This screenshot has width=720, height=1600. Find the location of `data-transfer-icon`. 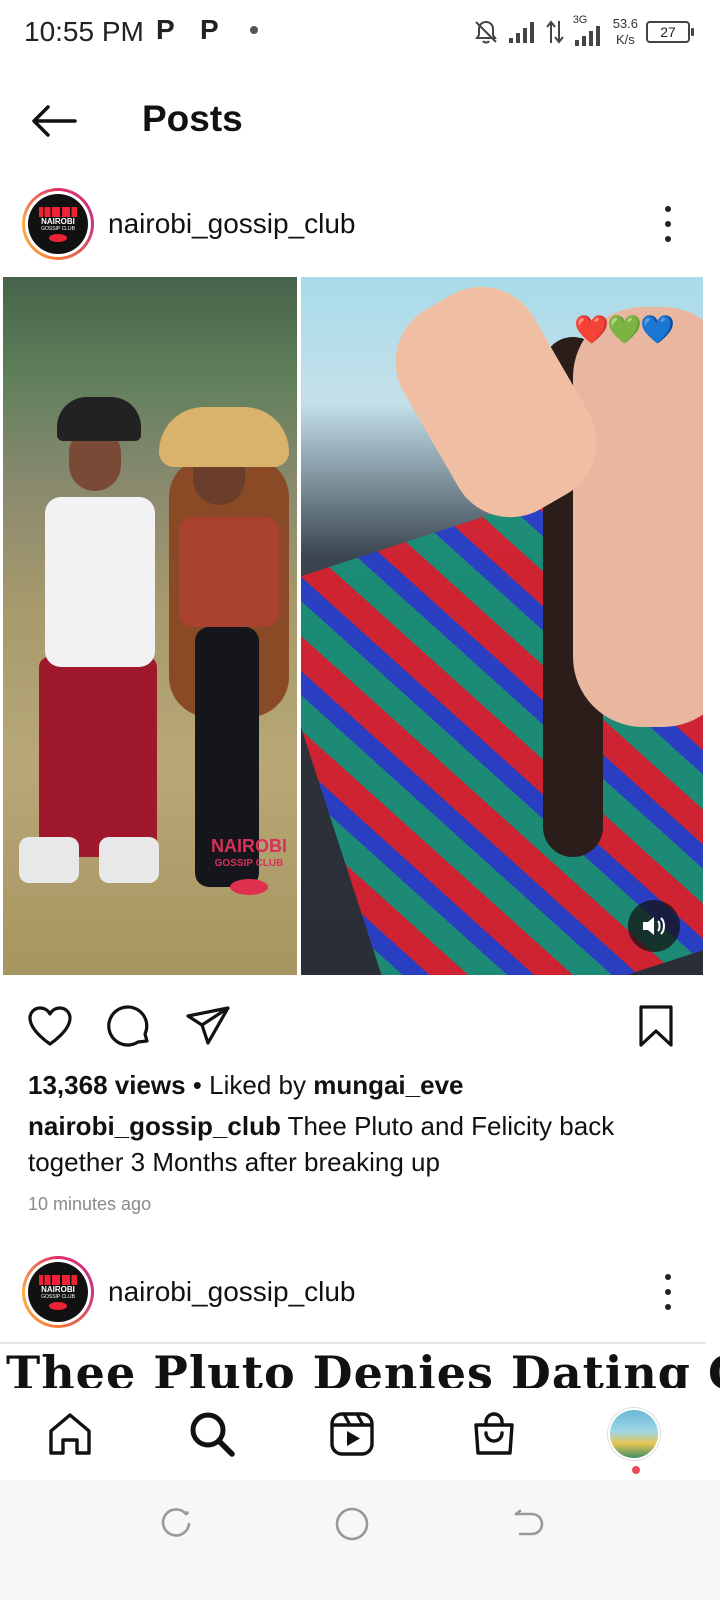

data-transfer-icon is located at coordinates (554, 32).